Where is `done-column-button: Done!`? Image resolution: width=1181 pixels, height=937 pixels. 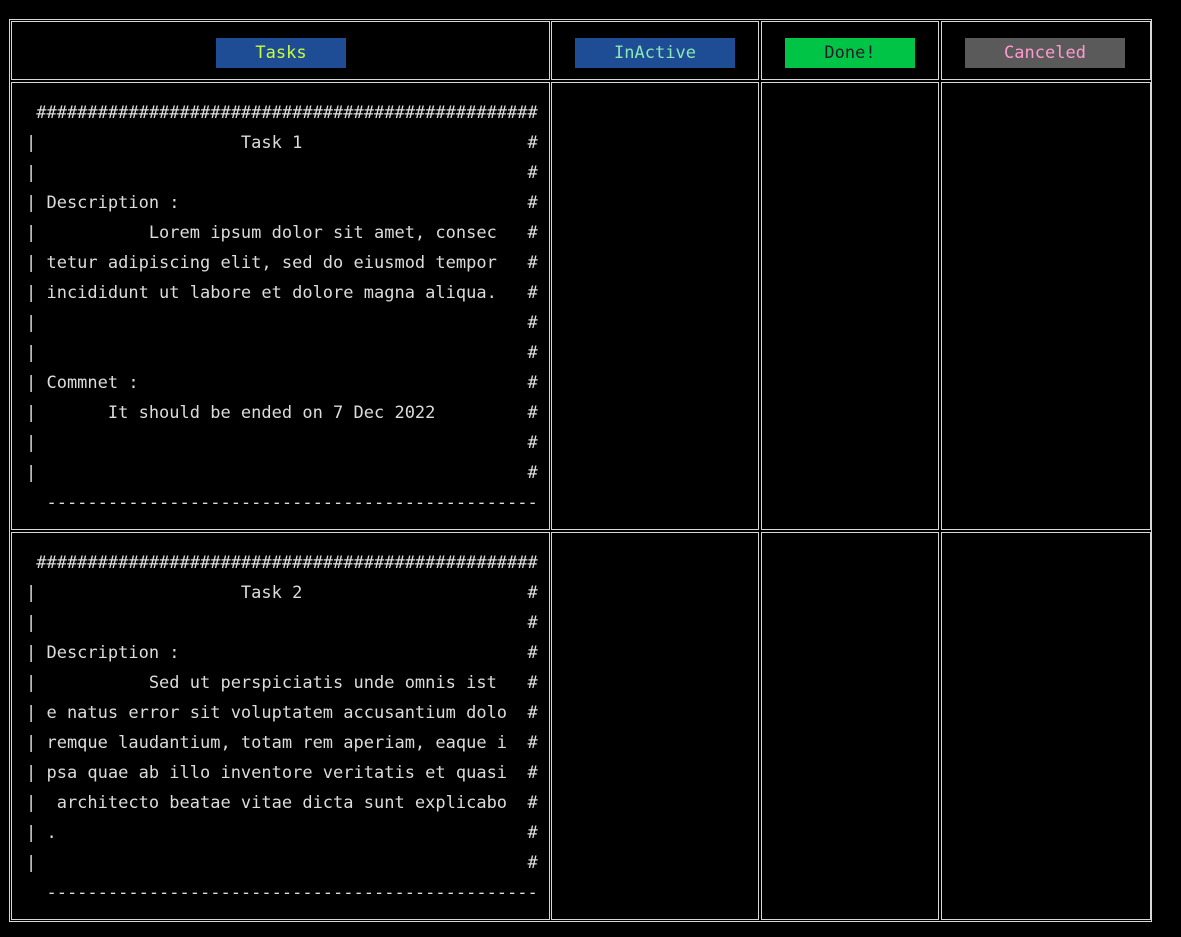 done-column-button: Done! is located at coordinates (850, 53).